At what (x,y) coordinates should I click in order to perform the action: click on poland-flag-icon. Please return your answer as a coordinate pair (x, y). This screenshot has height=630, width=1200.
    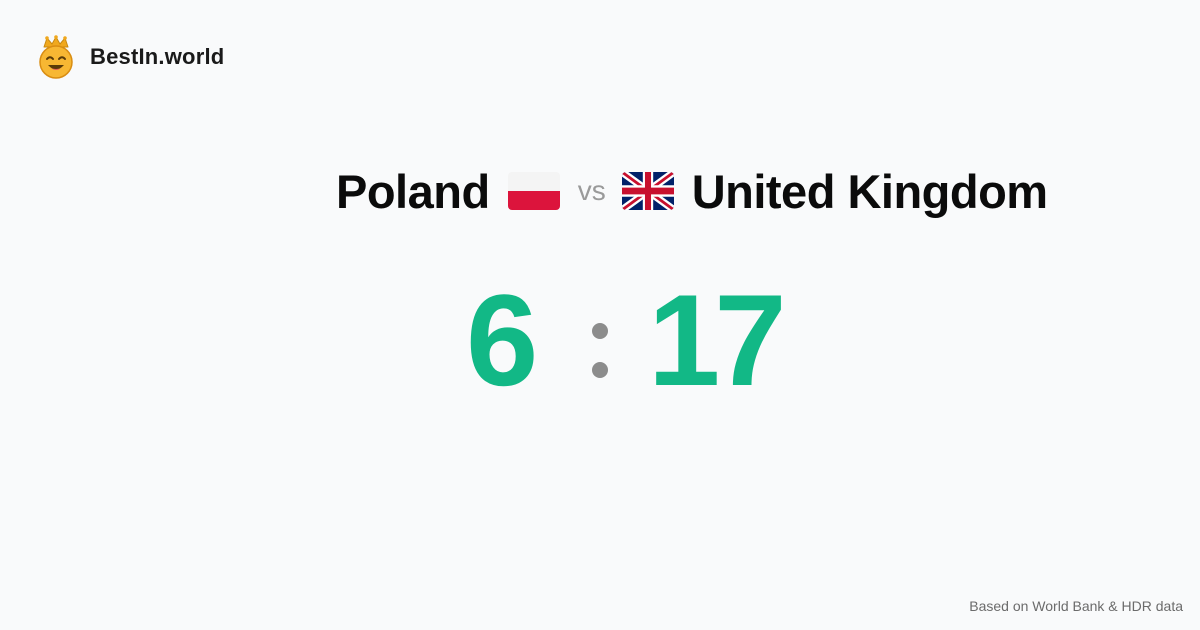
    Looking at the image, I should click on (533, 191).